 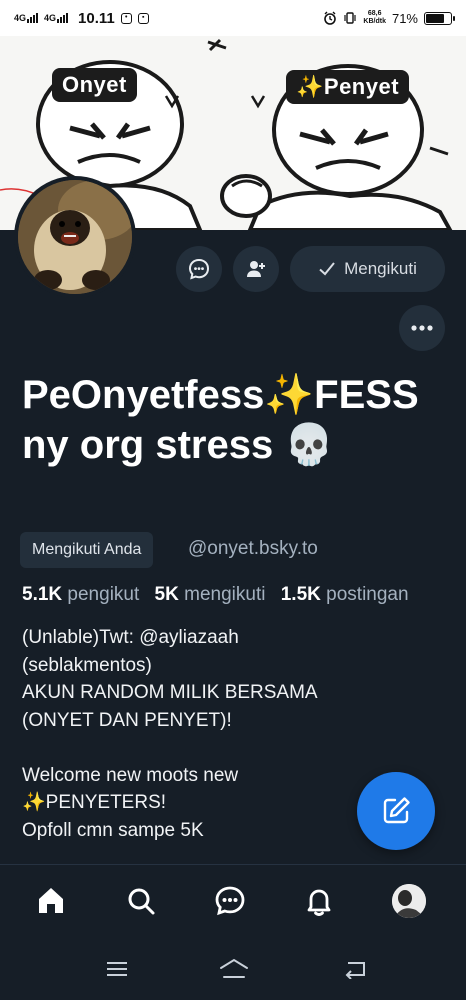 I want to click on profile-avatar, so click(x=75, y=237).